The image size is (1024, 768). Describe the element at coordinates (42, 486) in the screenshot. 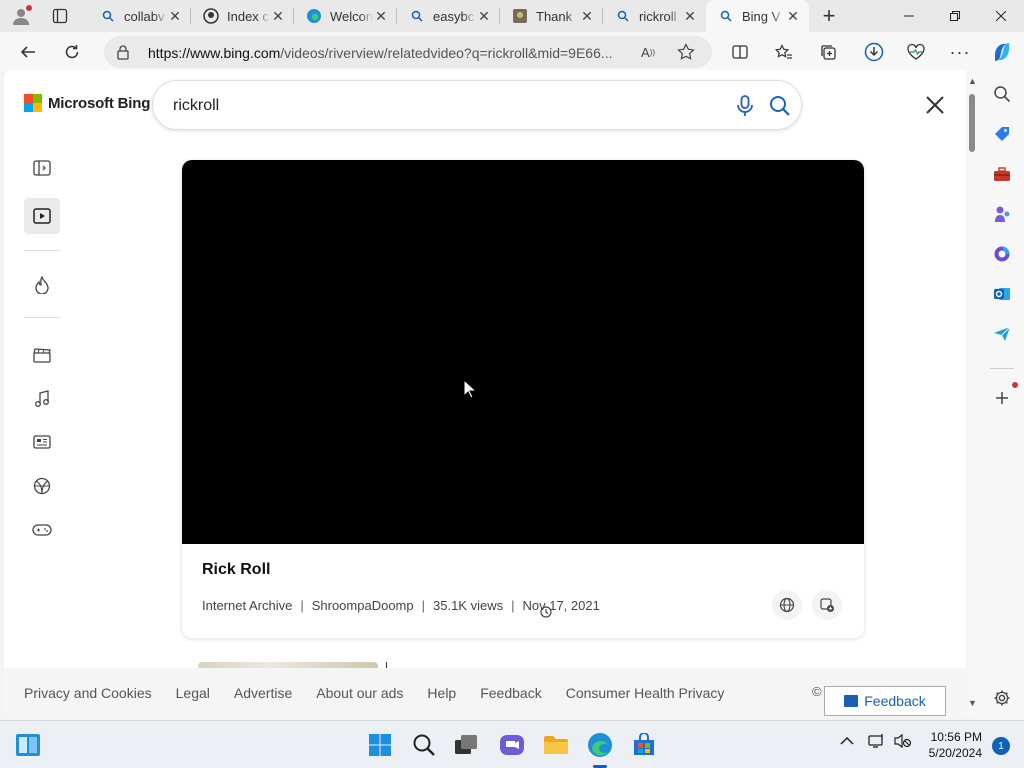

I see `nav-sports` at that location.